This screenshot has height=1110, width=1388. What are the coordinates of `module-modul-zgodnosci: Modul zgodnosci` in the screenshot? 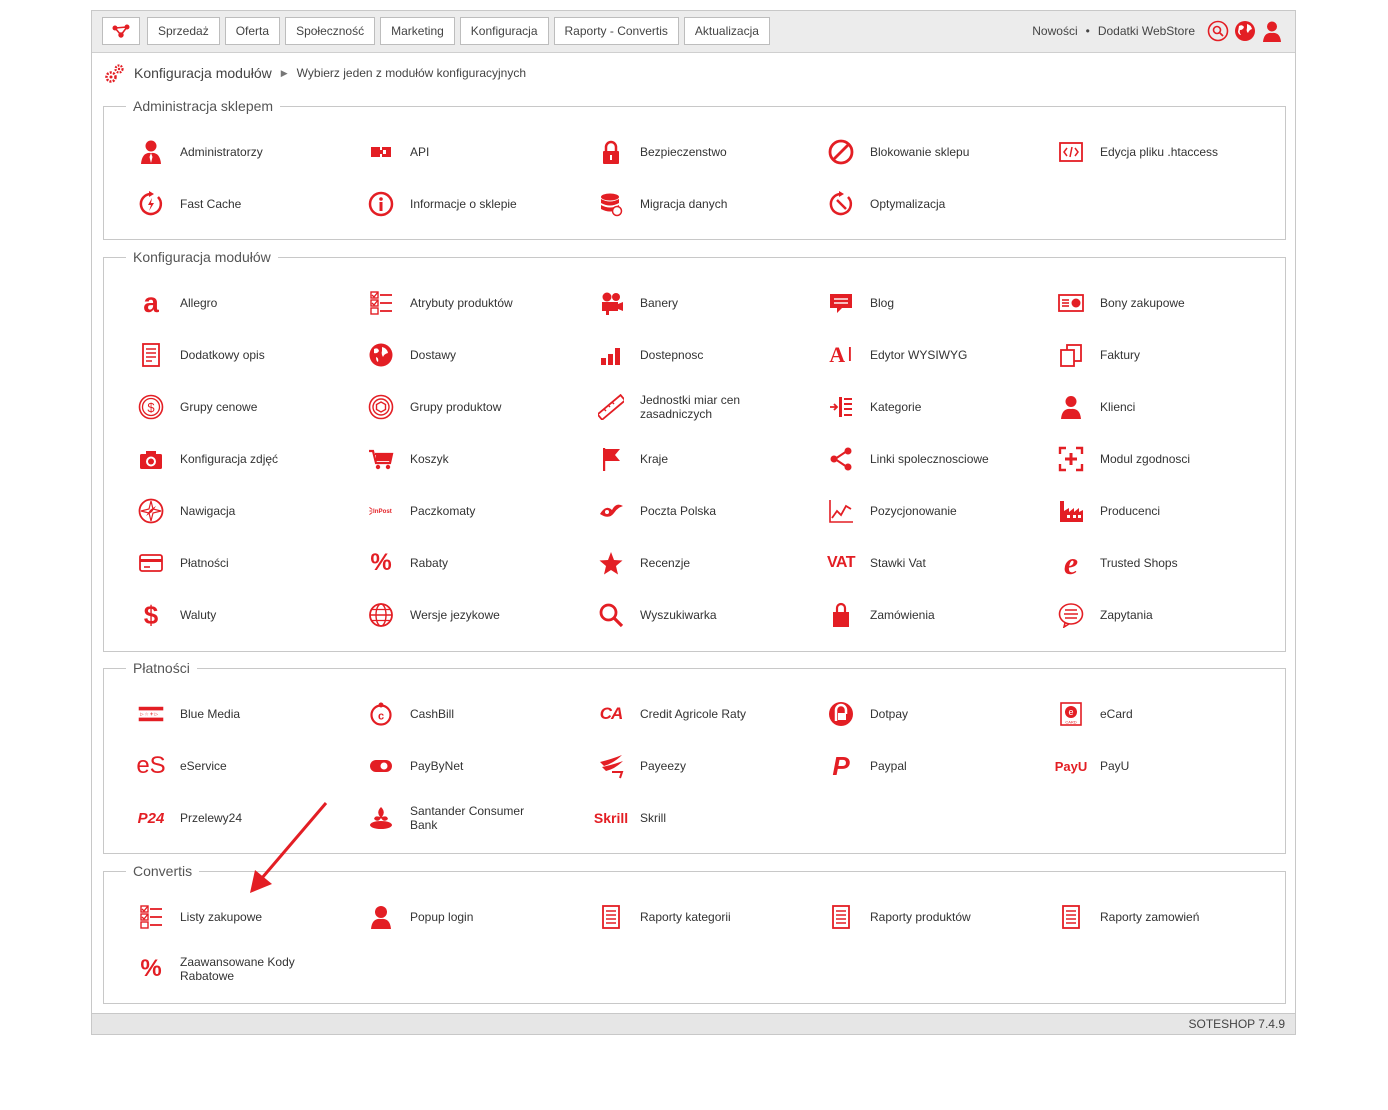 It's located at (1152, 459).